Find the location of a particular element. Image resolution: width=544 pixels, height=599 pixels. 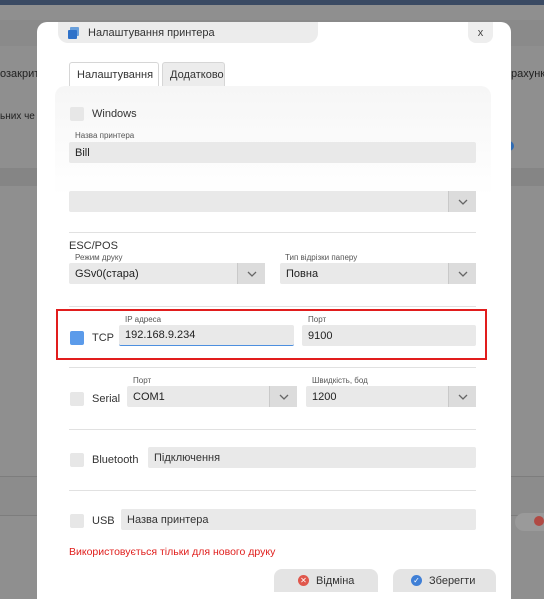

usb-printer-name-field: Назва принтера is located at coordinates (298, 519).